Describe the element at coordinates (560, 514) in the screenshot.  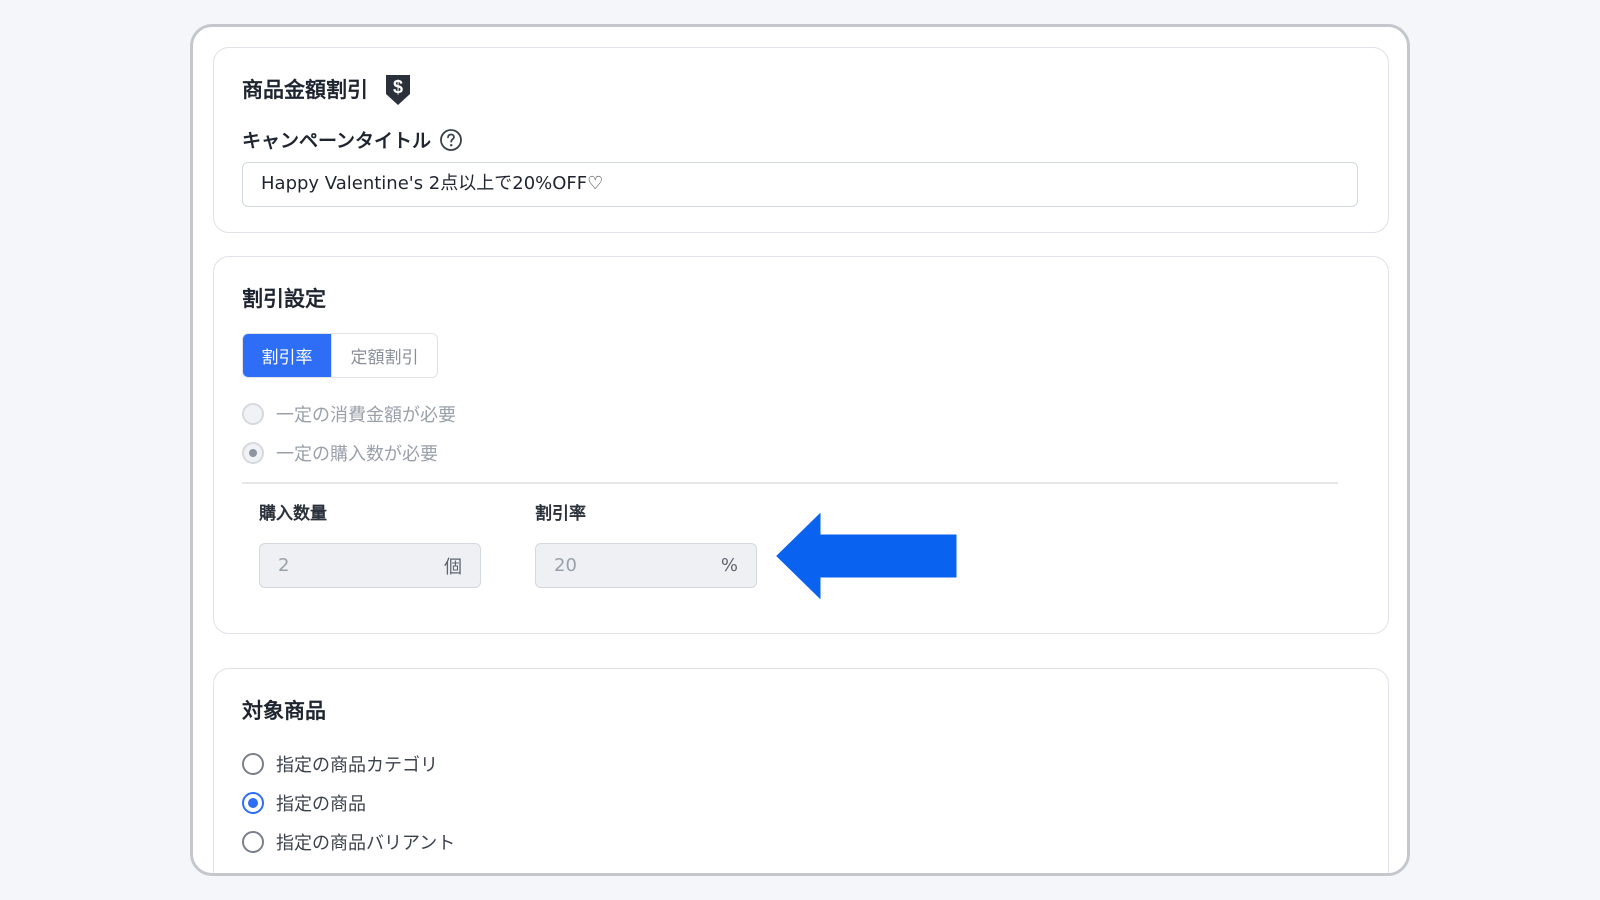
I see `rate-label: 割引率` at that location.